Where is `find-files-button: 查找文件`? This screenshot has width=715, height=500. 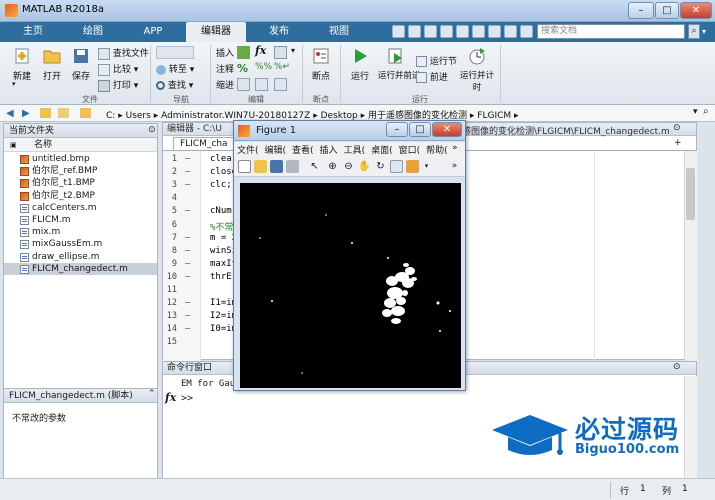
find-files-button: 查找文件 is located at coordinates (123, 53).